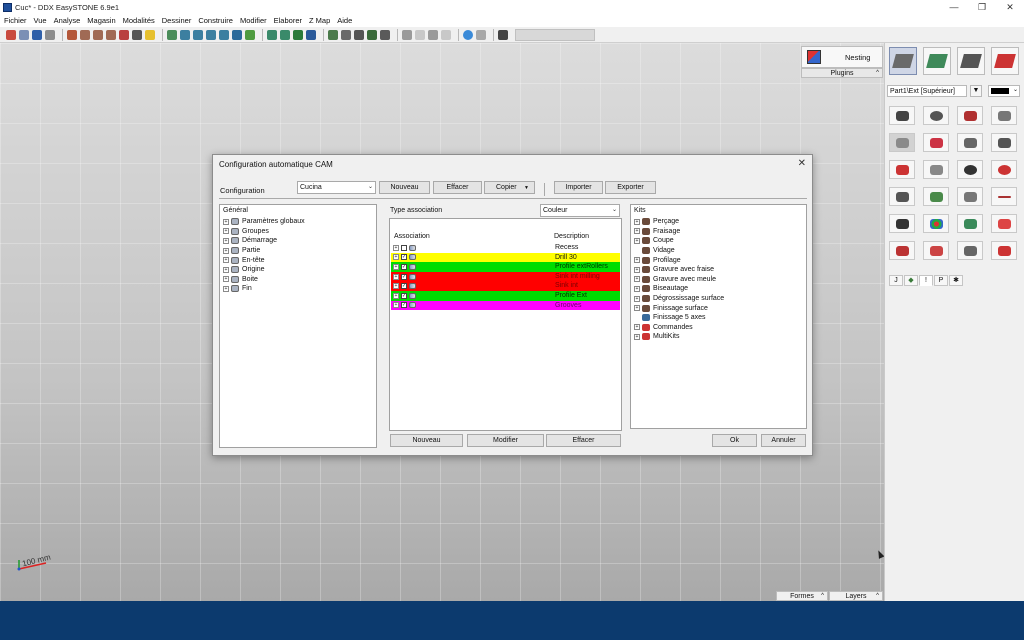  Describe the element at coordinates (468, 34) in the screenshot. I see `help-icon` at that location.